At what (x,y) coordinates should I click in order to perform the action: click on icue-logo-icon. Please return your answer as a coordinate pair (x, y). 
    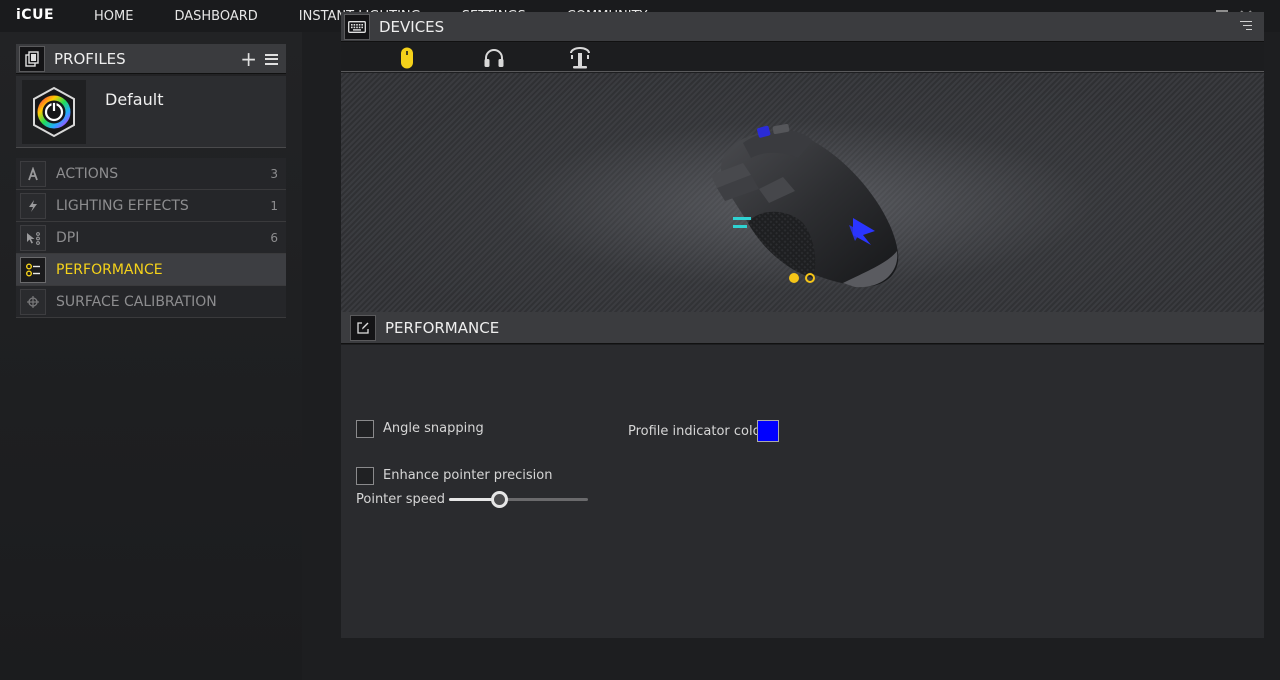
    Looking at the image, I should click on (54, 112).